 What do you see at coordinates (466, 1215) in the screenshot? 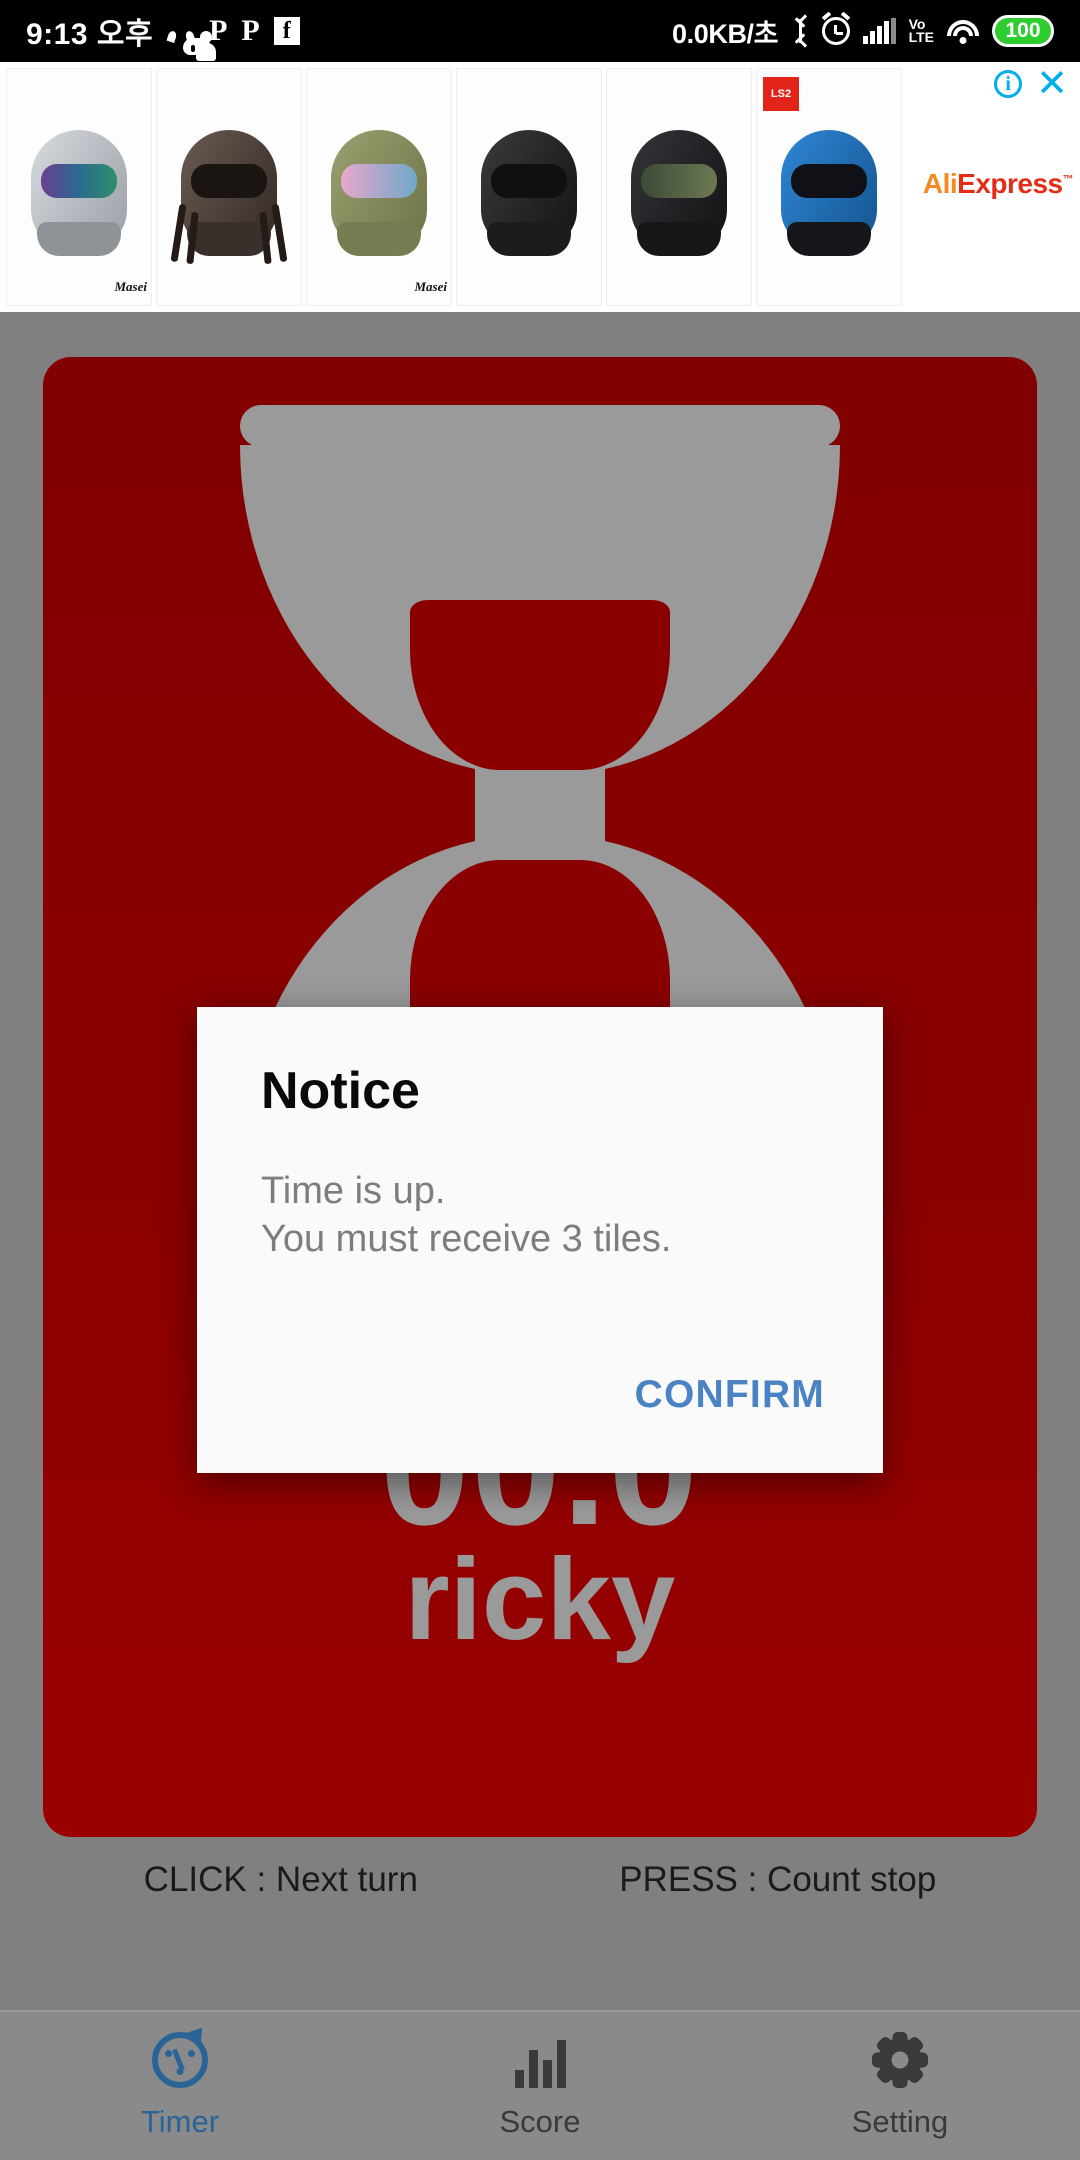
I see `dialog-message: Time is up. You must receive 3 tiles.` at bounding box center [466, 1215].